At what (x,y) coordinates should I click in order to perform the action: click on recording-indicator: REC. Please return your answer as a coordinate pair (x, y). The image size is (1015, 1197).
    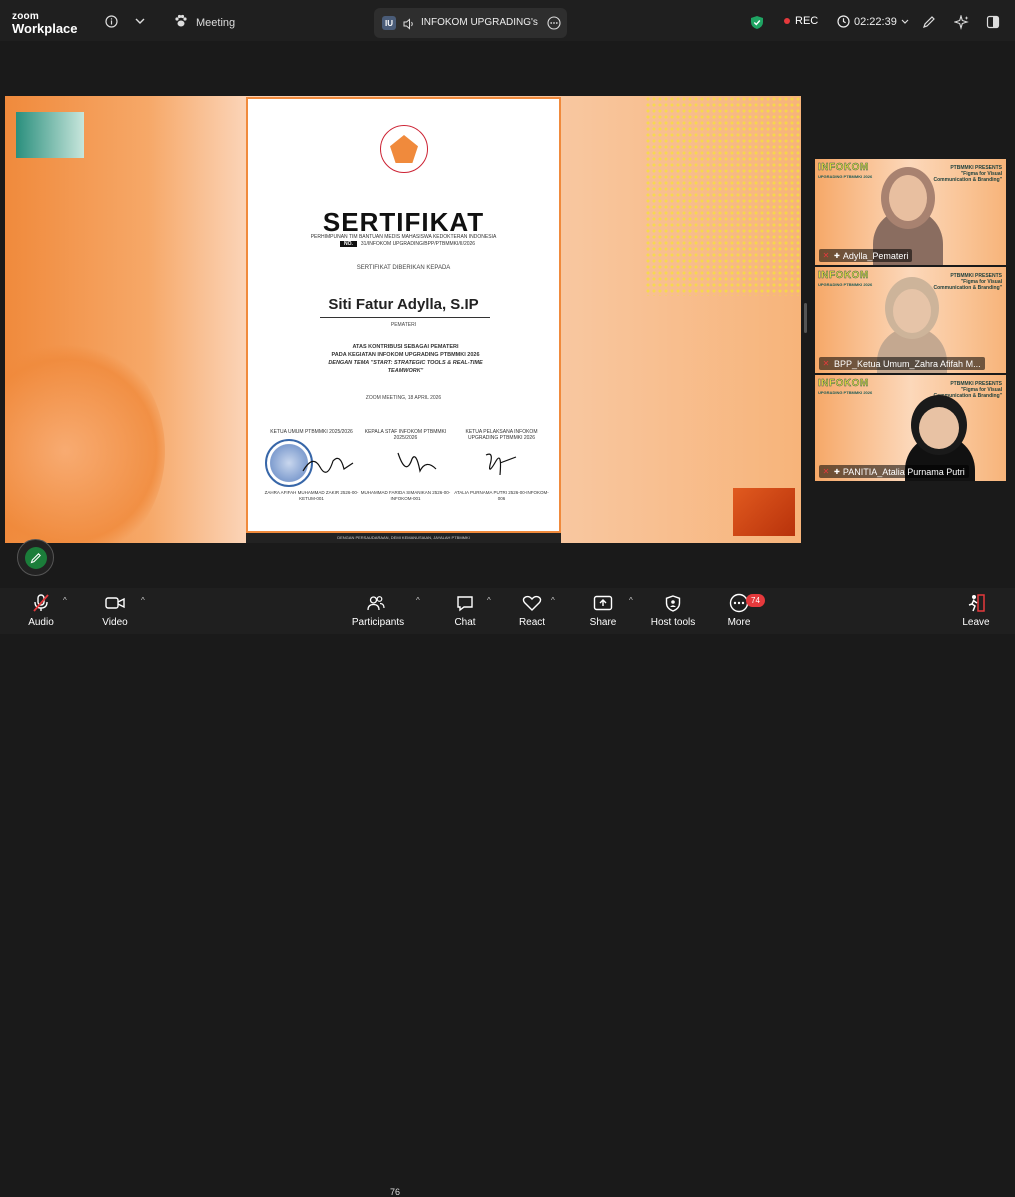
    Looking at the image, I should click on (801, 21).